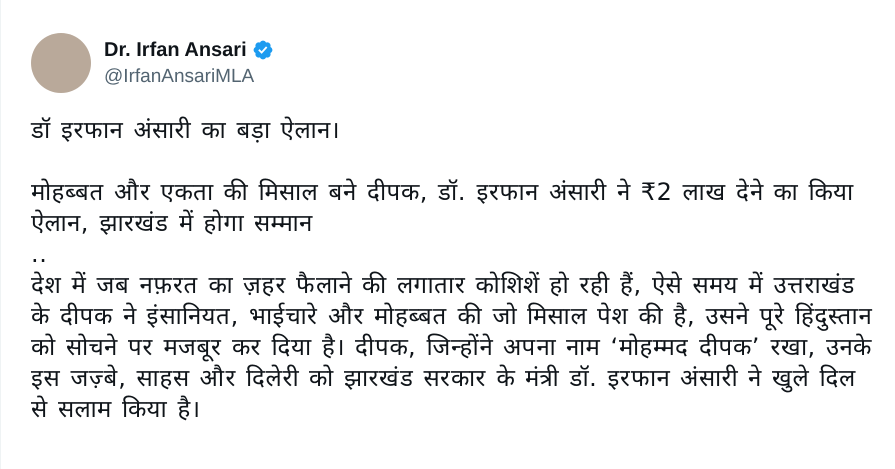  What do you see at coordinates (189, 77) in the screenshot?
I see `author-handle: @IrfanAnsariMLA` at bounding box center [189, 77].